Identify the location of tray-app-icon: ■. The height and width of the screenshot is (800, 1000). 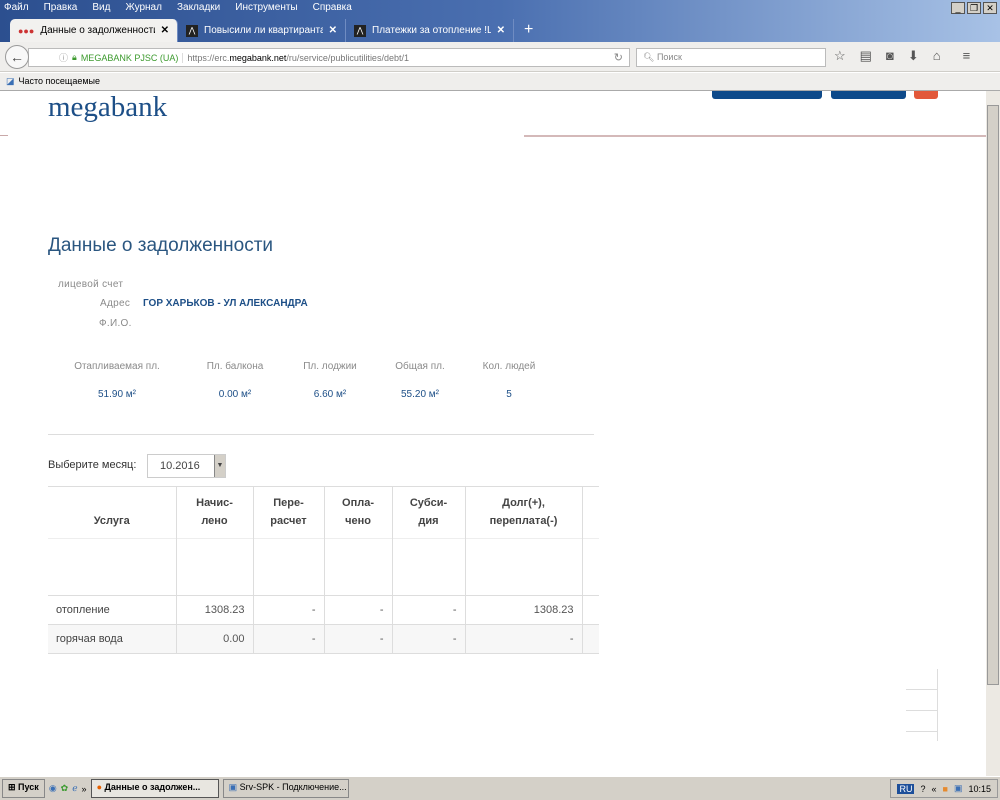
(945, 789).